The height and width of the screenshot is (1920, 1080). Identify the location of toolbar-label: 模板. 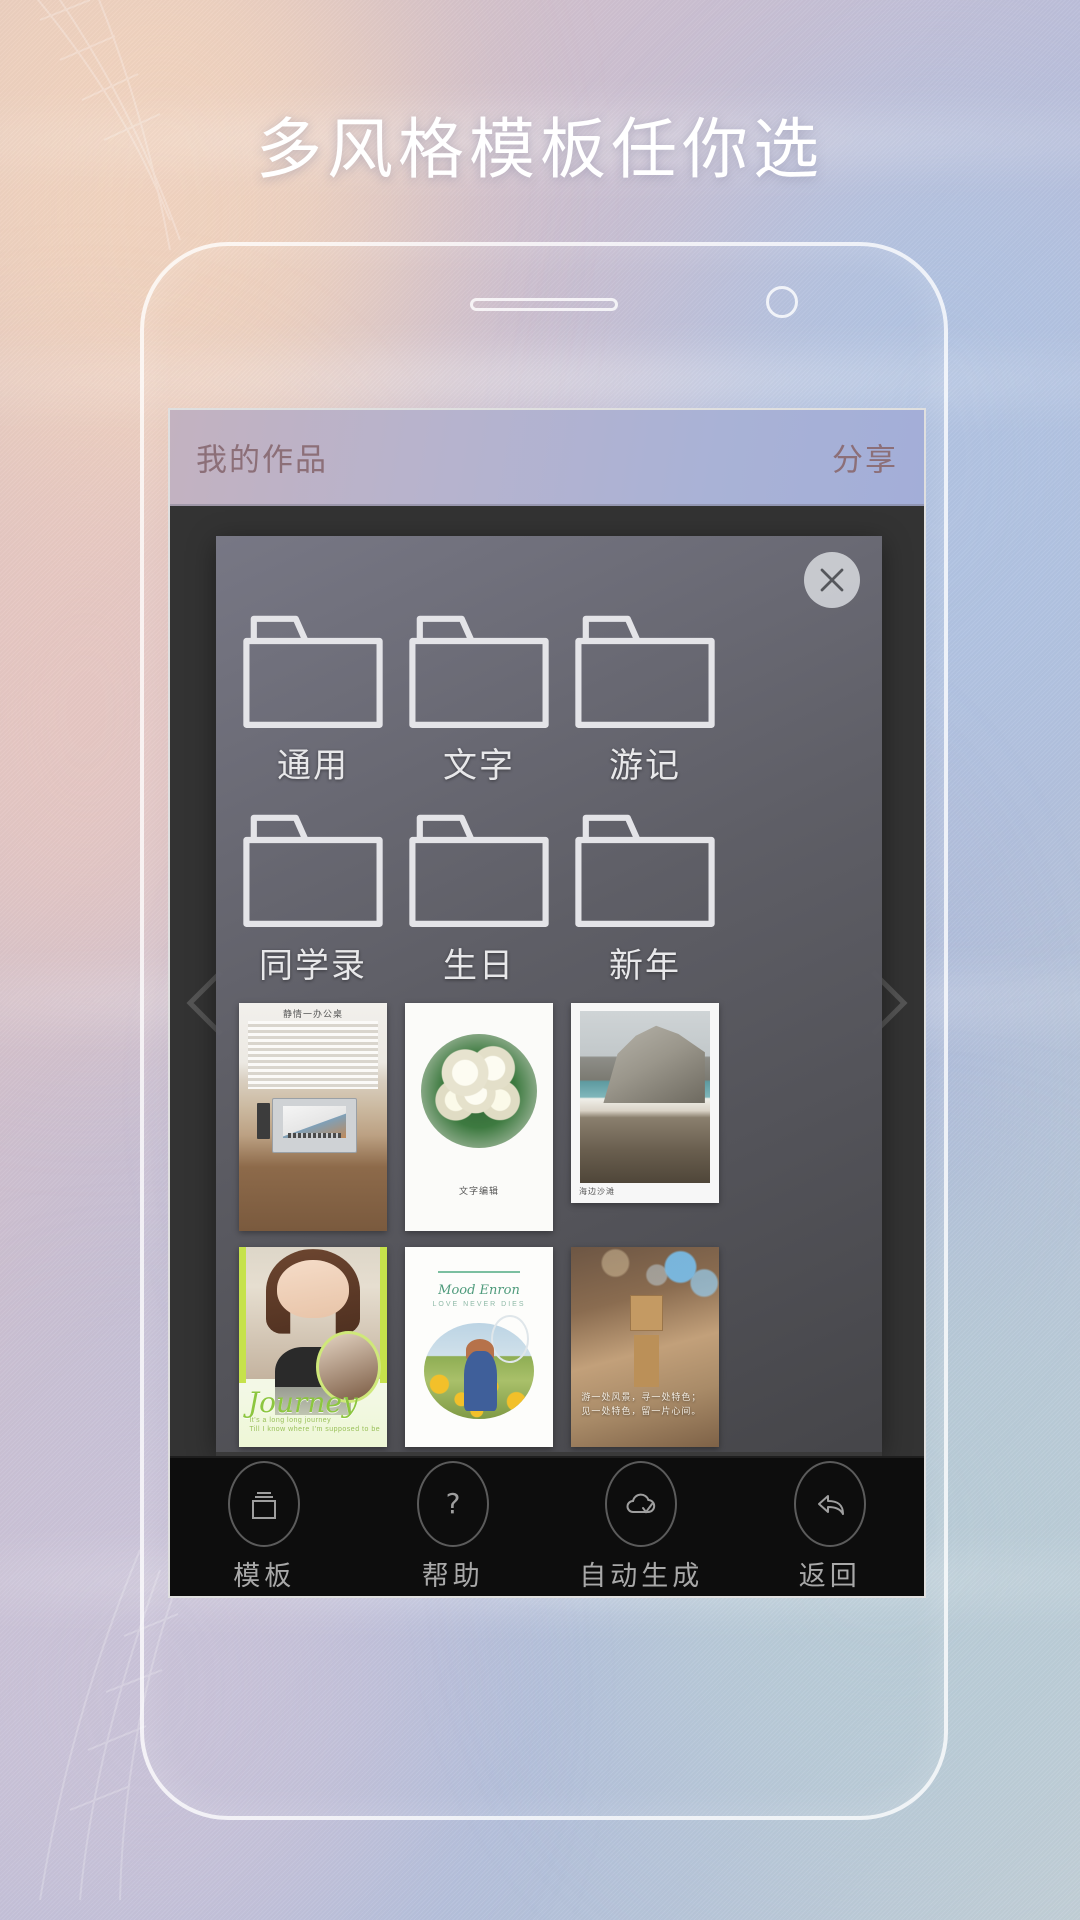
(264, 1576).